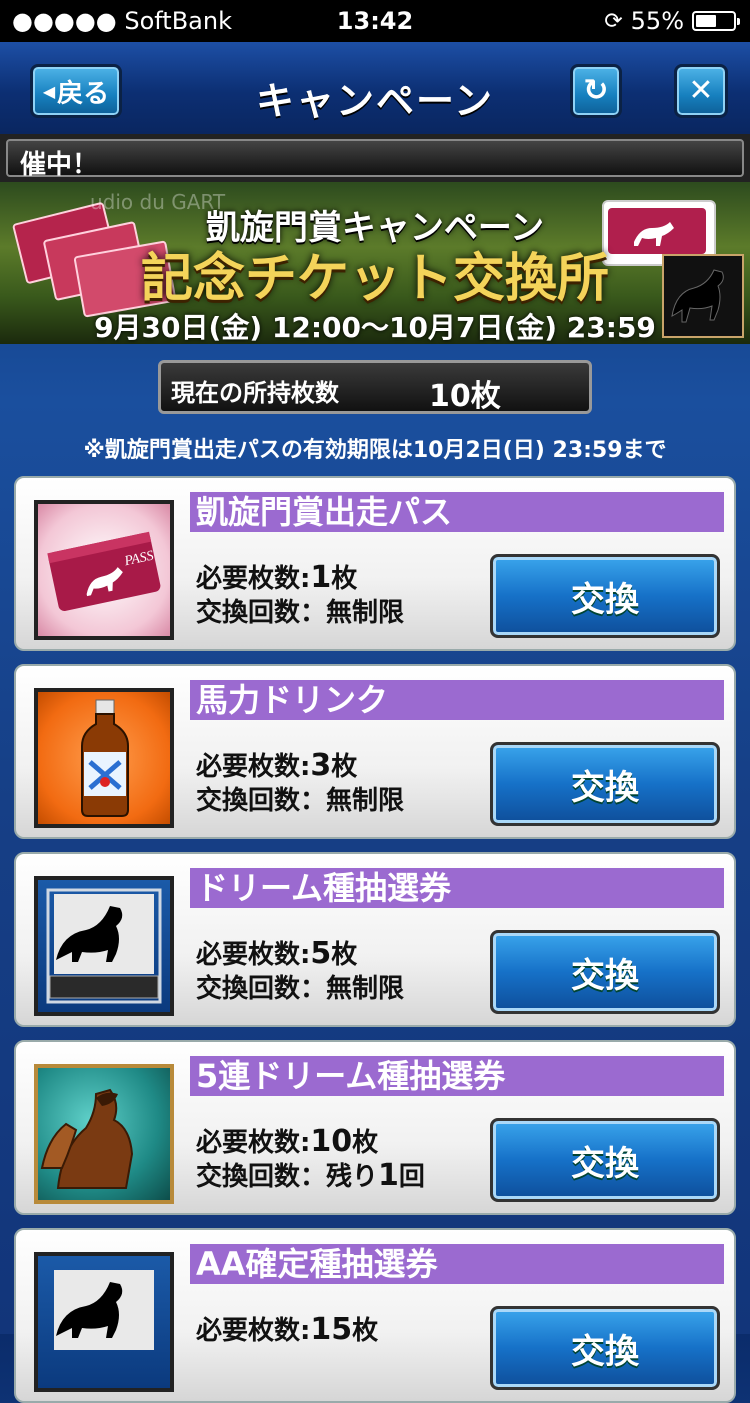 The height and width of the screenshot is (1403, 750). I want to click on horses-x5-icon, so click(104, 1134).